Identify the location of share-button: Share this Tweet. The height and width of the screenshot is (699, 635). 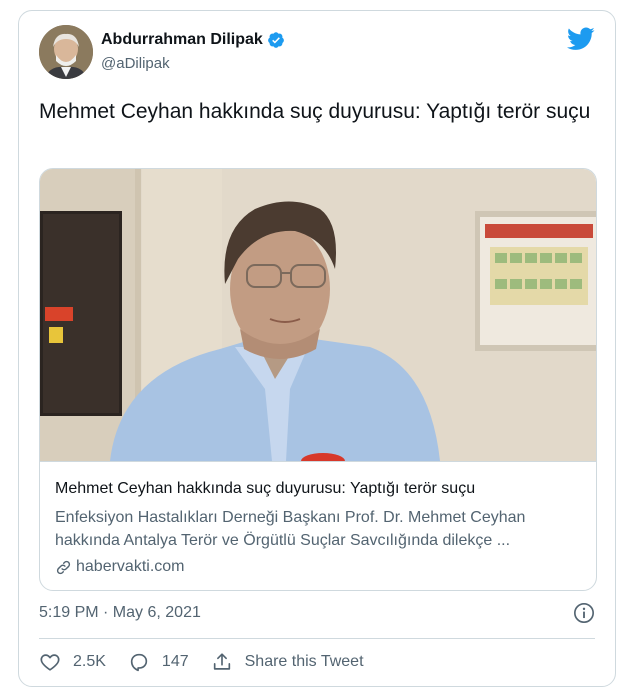
(287, 662).